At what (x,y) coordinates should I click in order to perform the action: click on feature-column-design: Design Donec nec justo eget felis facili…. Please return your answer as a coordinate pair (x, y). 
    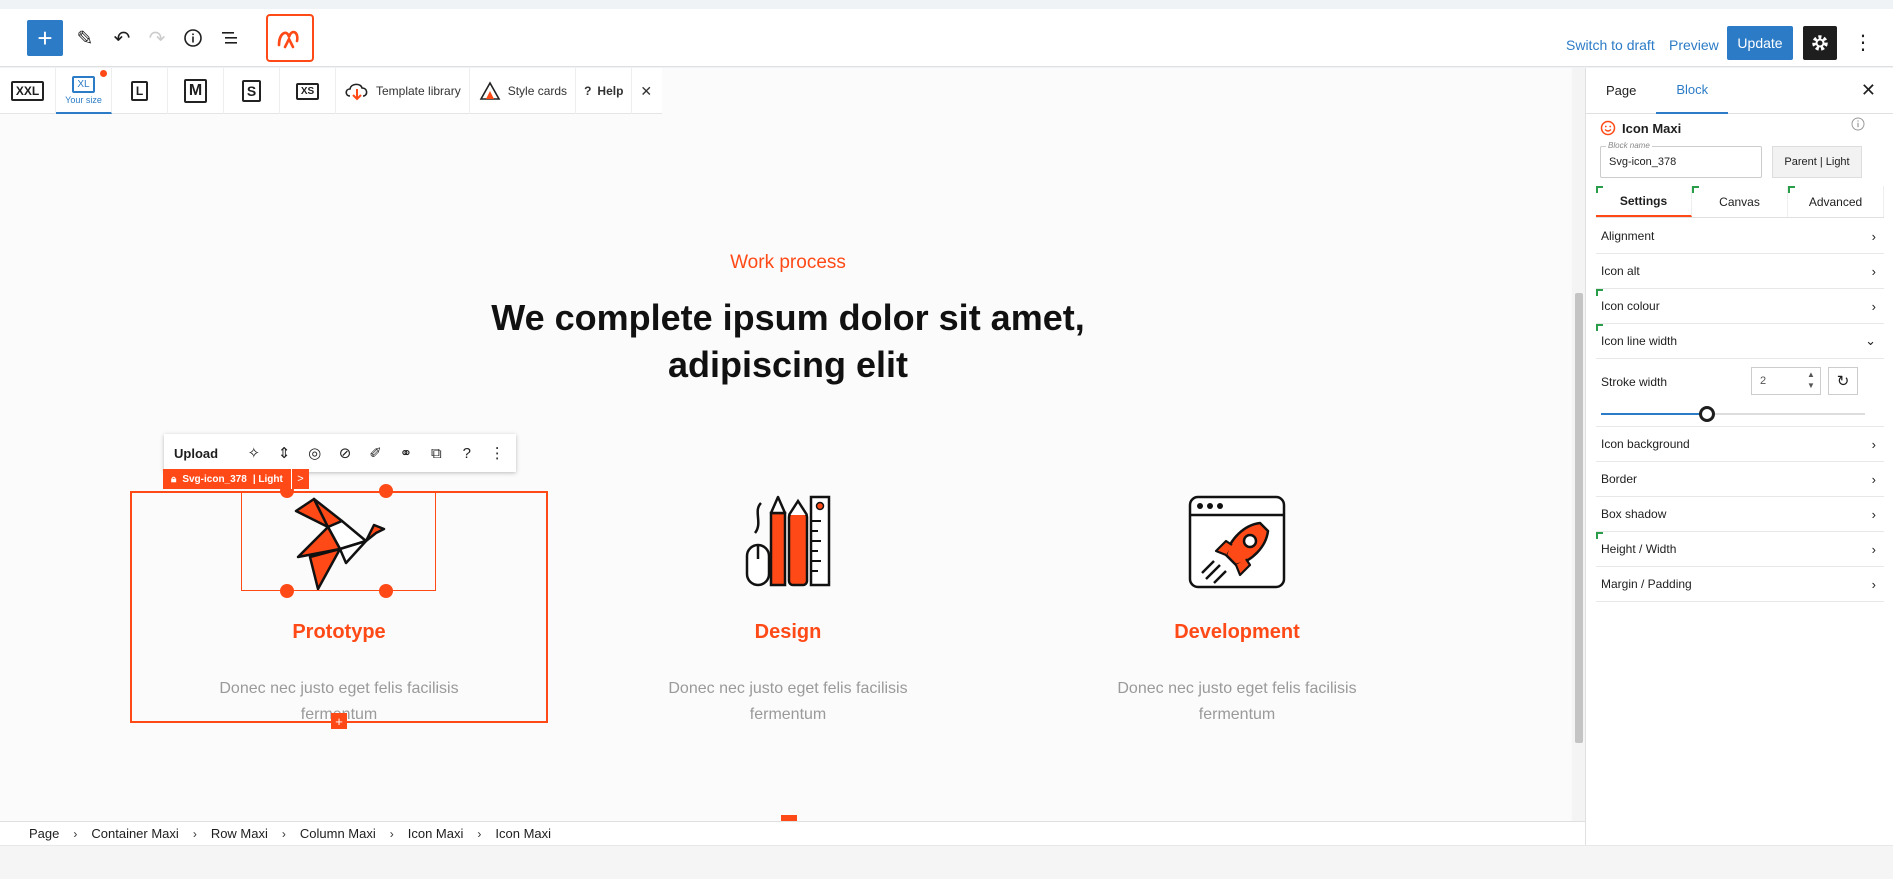
    Looking at the image, I should click on (788, 610).